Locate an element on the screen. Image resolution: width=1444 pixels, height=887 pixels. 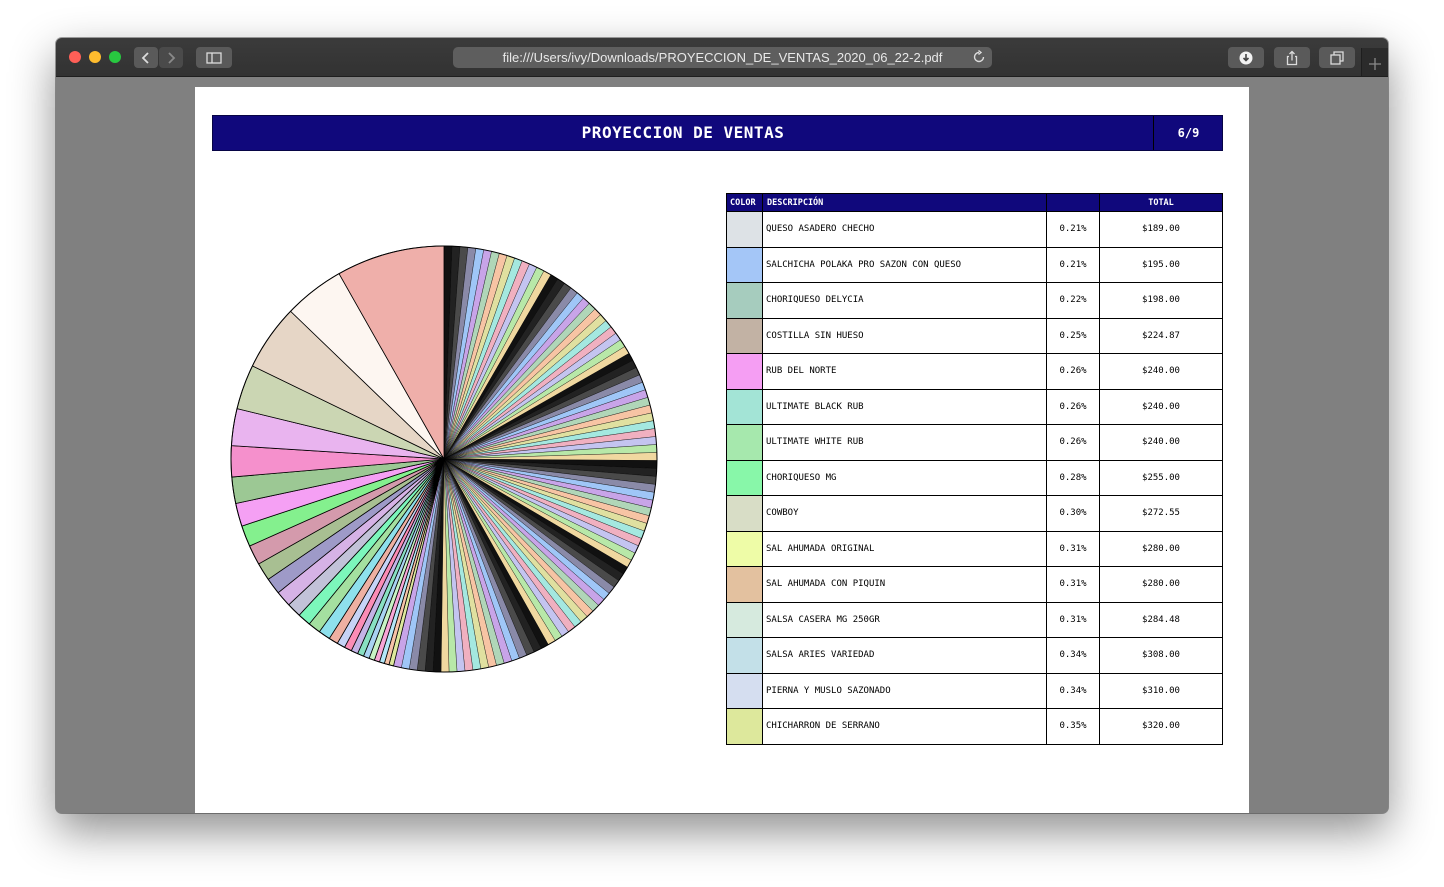
product-description: SALCHICHA POLAKA PRO SAZON CON QUESO is located at coordinates (904, 264).